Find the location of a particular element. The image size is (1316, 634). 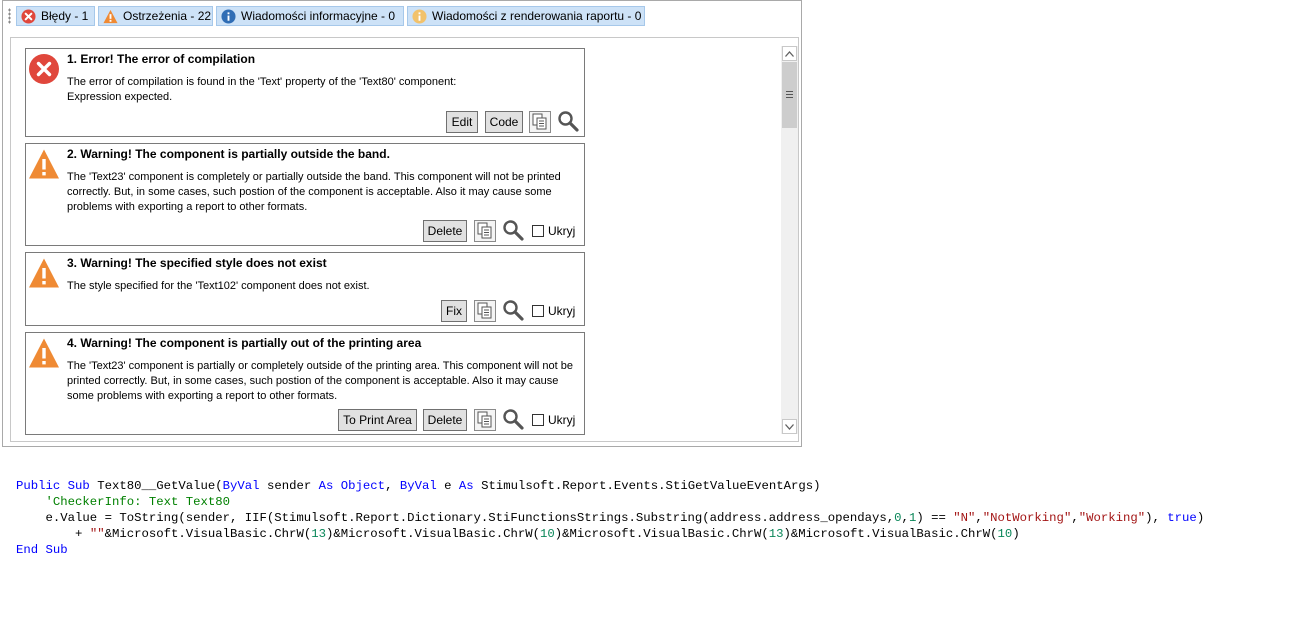

code-line-2: 'CheckerInfo: Text Text80 is located at coordinates (610, 502).